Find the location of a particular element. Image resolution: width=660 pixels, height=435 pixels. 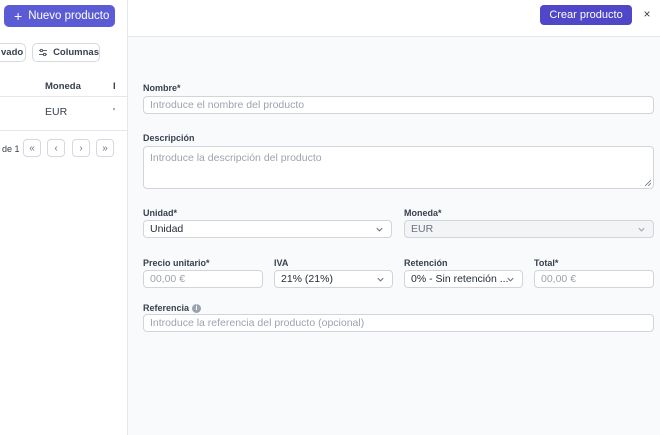

table-row: ) EUR ' is located at coordinates (63, 114).